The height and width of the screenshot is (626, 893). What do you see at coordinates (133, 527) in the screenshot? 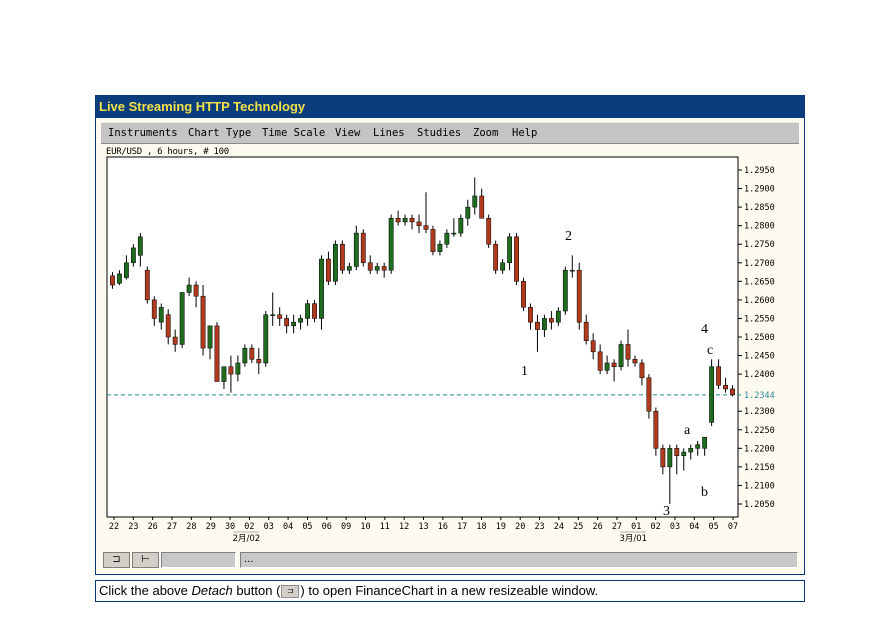
I see `x-tick-label: 23` at bounding box center [133, 527].